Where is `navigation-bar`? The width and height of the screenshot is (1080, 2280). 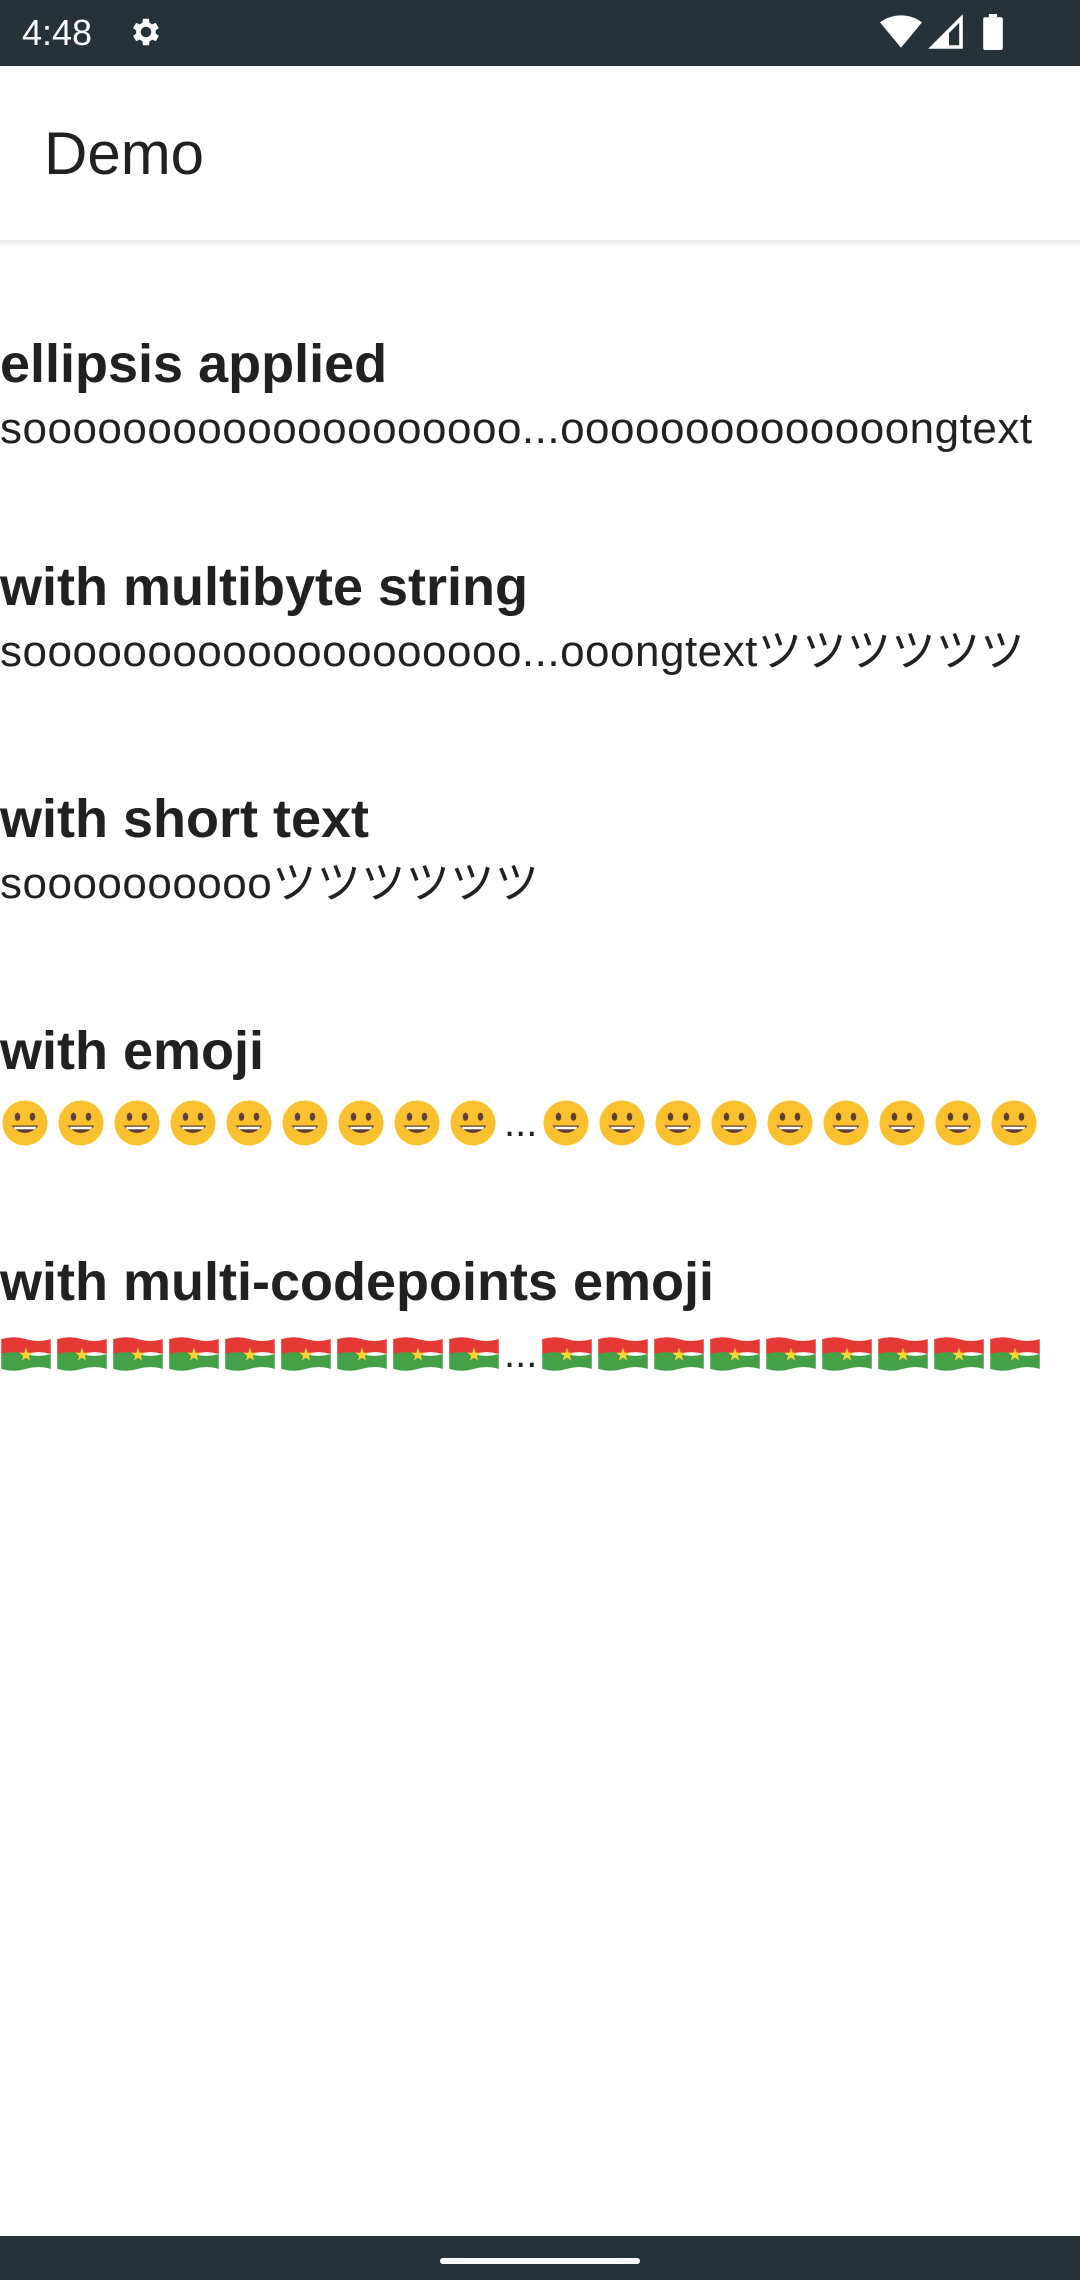
navigation-bar is located at coordinates (540, 2258).